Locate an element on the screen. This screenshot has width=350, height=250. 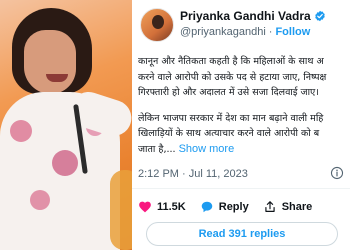
tweet-actions: 11.5K Reply Share is located at coordinates (232, 207).